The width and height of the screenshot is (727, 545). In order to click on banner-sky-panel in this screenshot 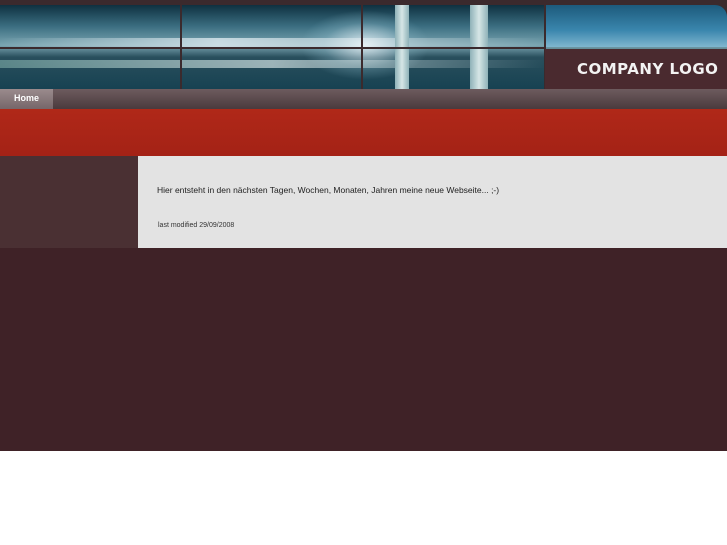, I will do `click(636, 26)`.